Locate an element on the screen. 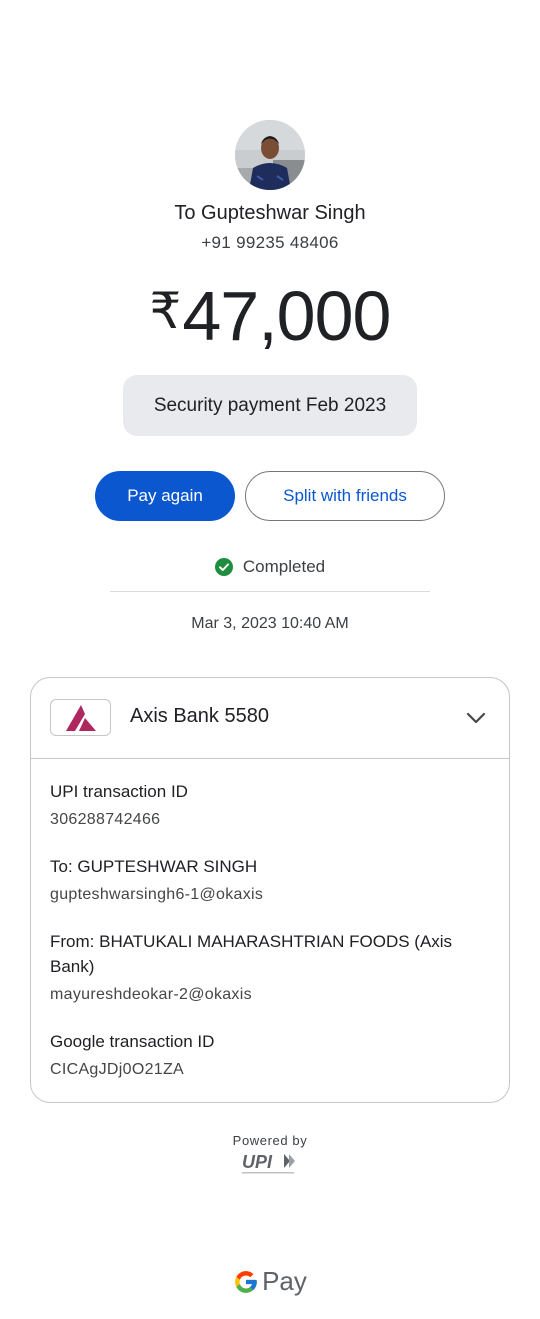 Image resolution: width=540 pixels, height=1319 pixels. divider is located at coordinates (270, 591).